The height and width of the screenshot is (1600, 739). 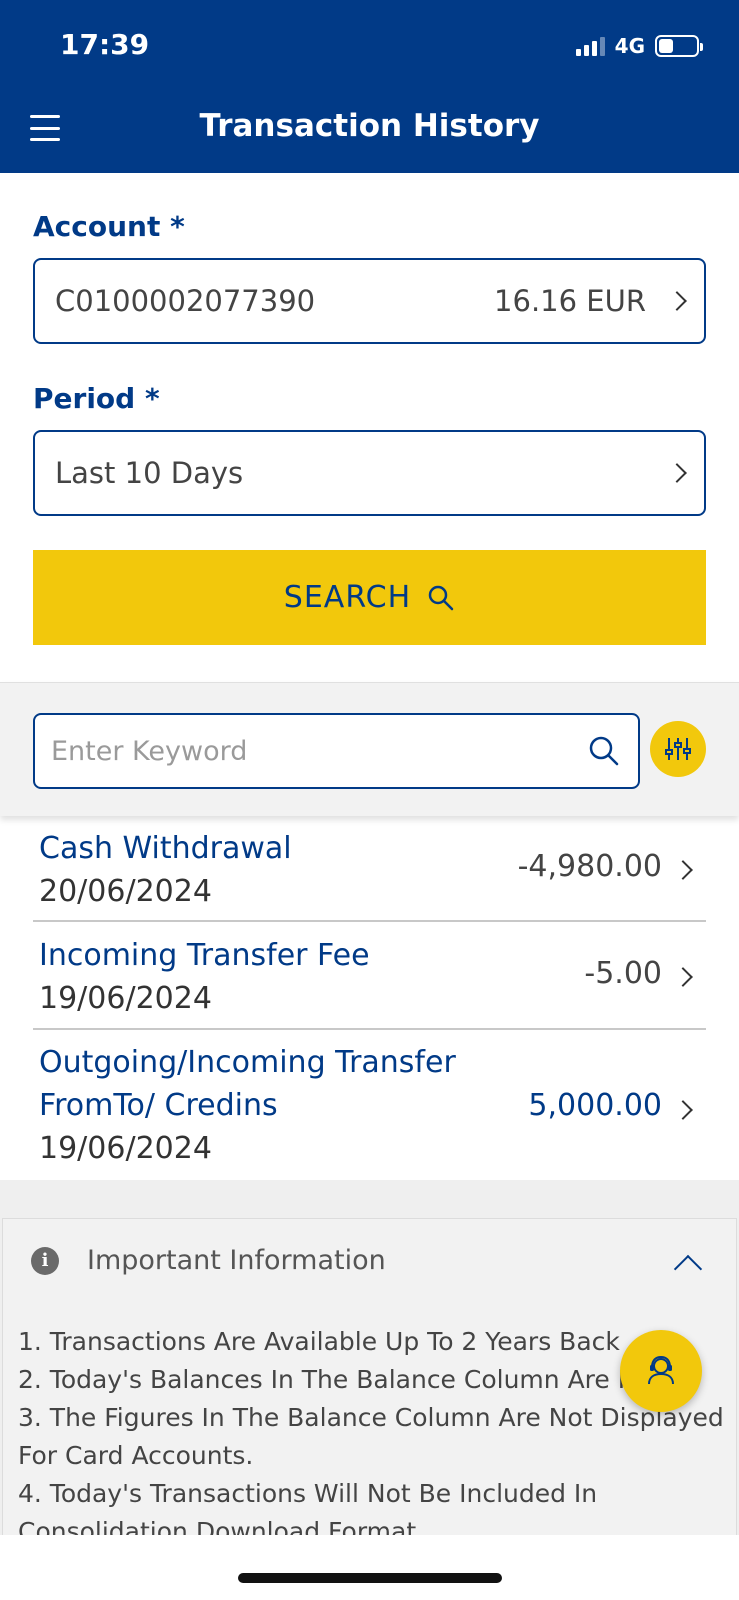 What do you see at coordinates (369, 301) in the screenshot?
I see `account-selector: C0100002077390 16.16 EUR` at bounding box center [369, 301].